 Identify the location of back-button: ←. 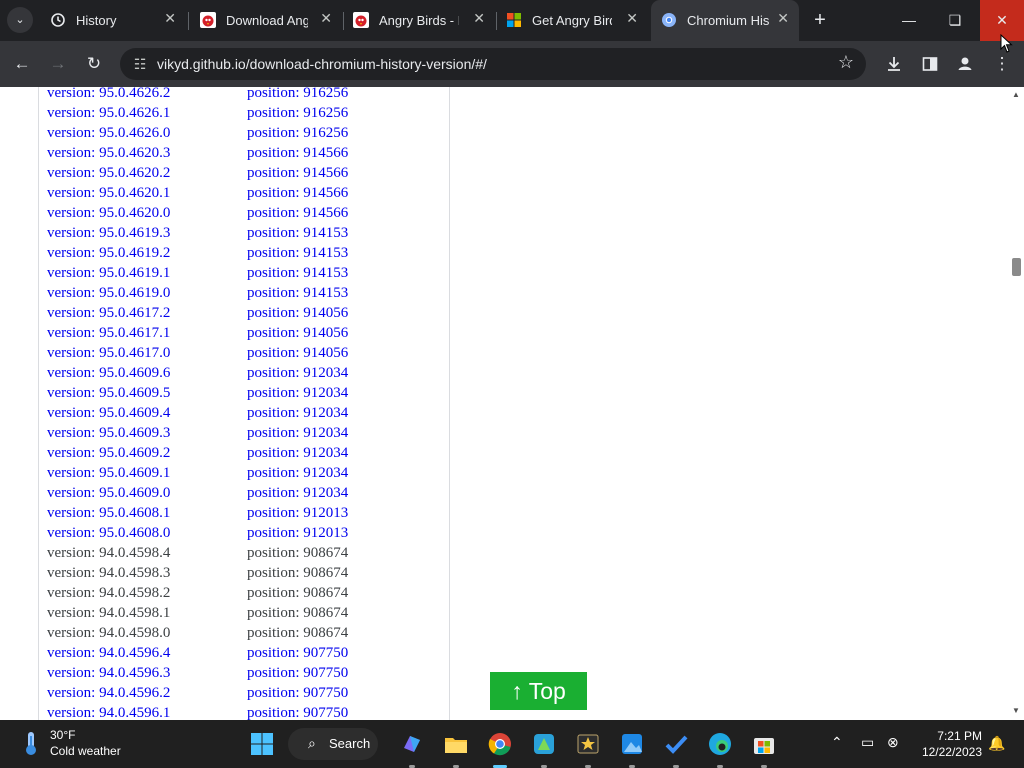
(22, 64).